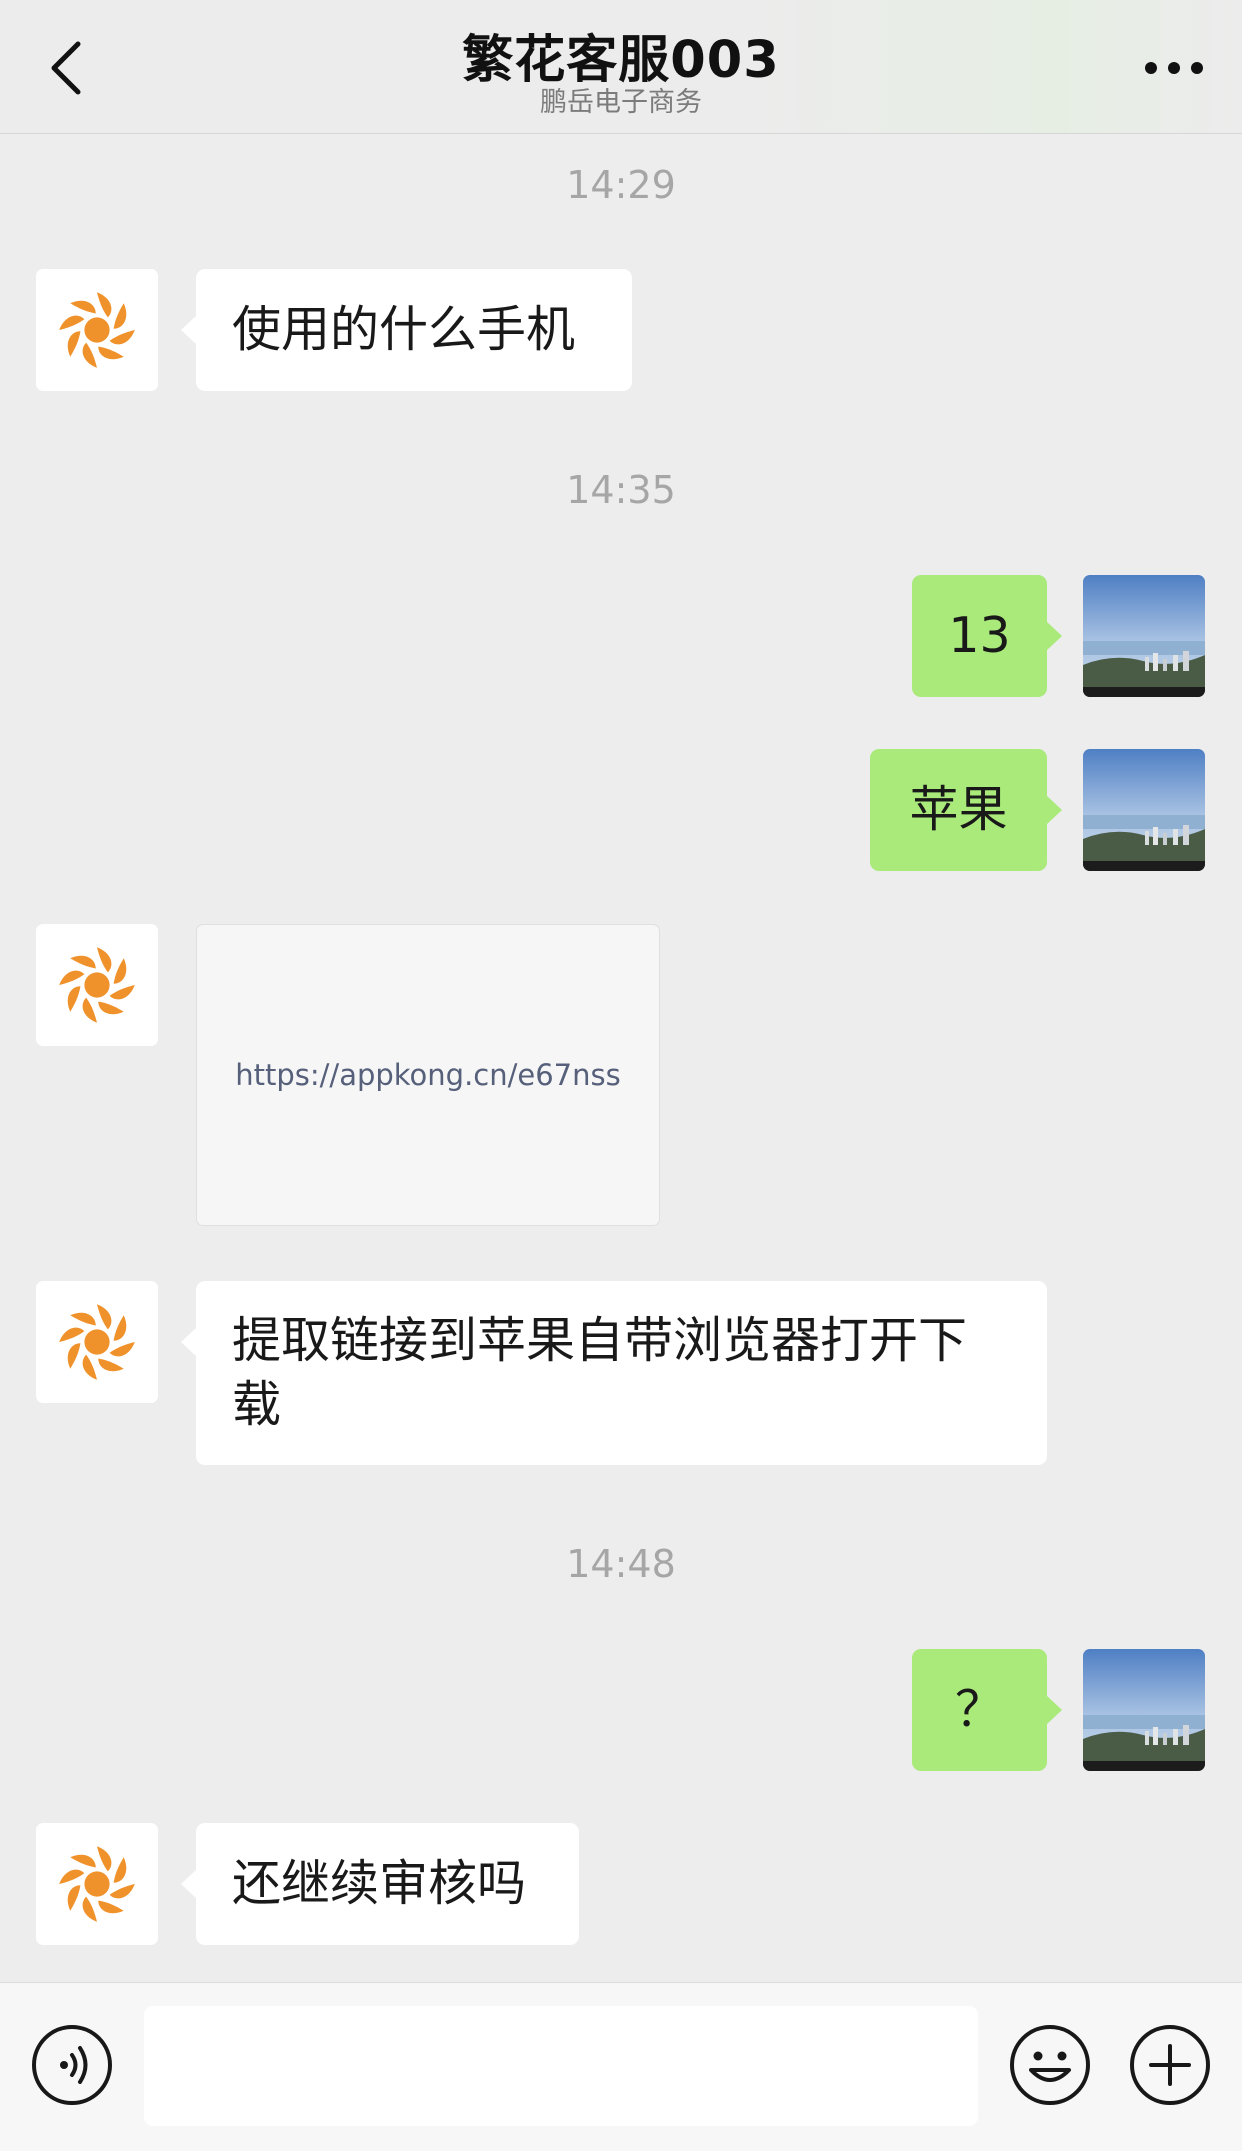  Describe the element at coordinates (621, 102) in the screenshot. I see `chat-subtitle: 鹏岳电子商务` at that location.